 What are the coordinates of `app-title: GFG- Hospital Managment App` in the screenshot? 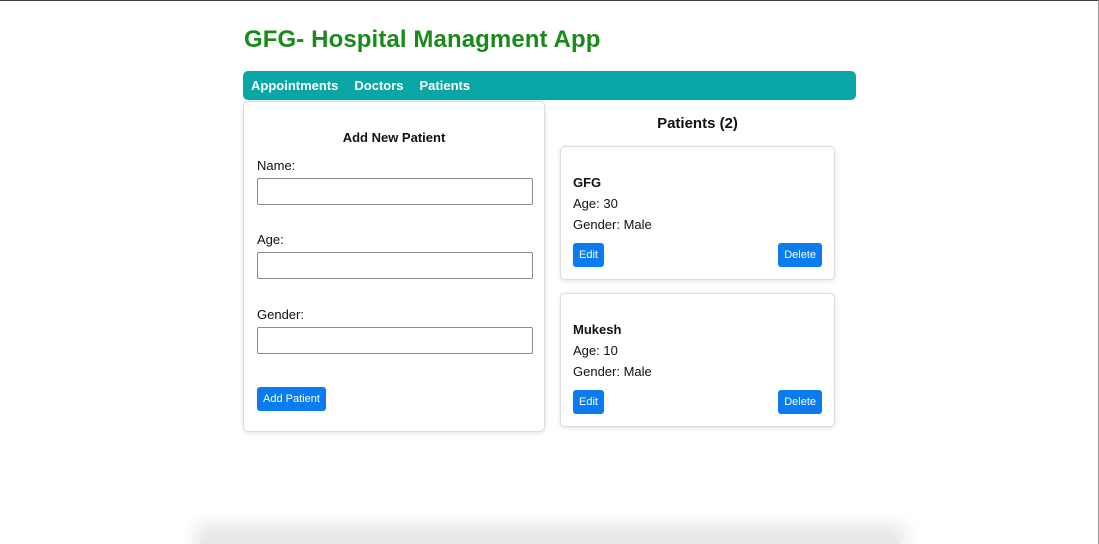 It's located at (422, 39).